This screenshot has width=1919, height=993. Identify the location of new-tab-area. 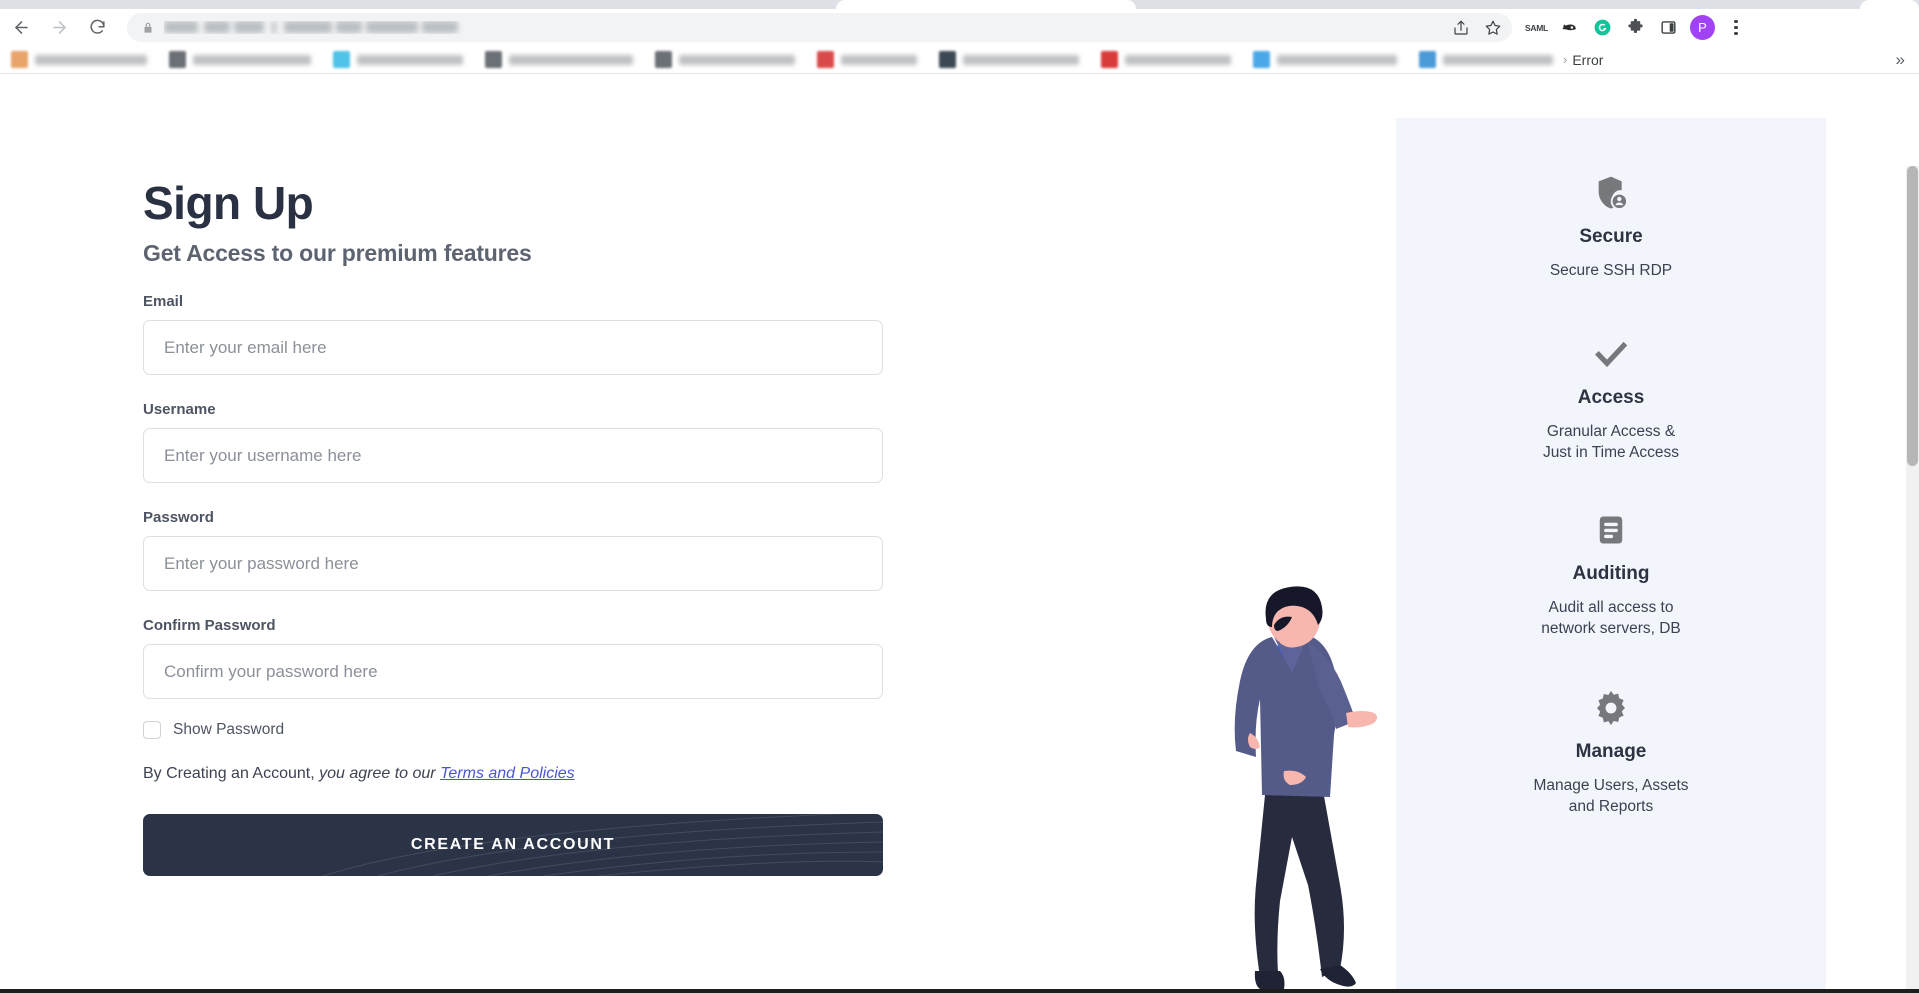
(1889, 4).